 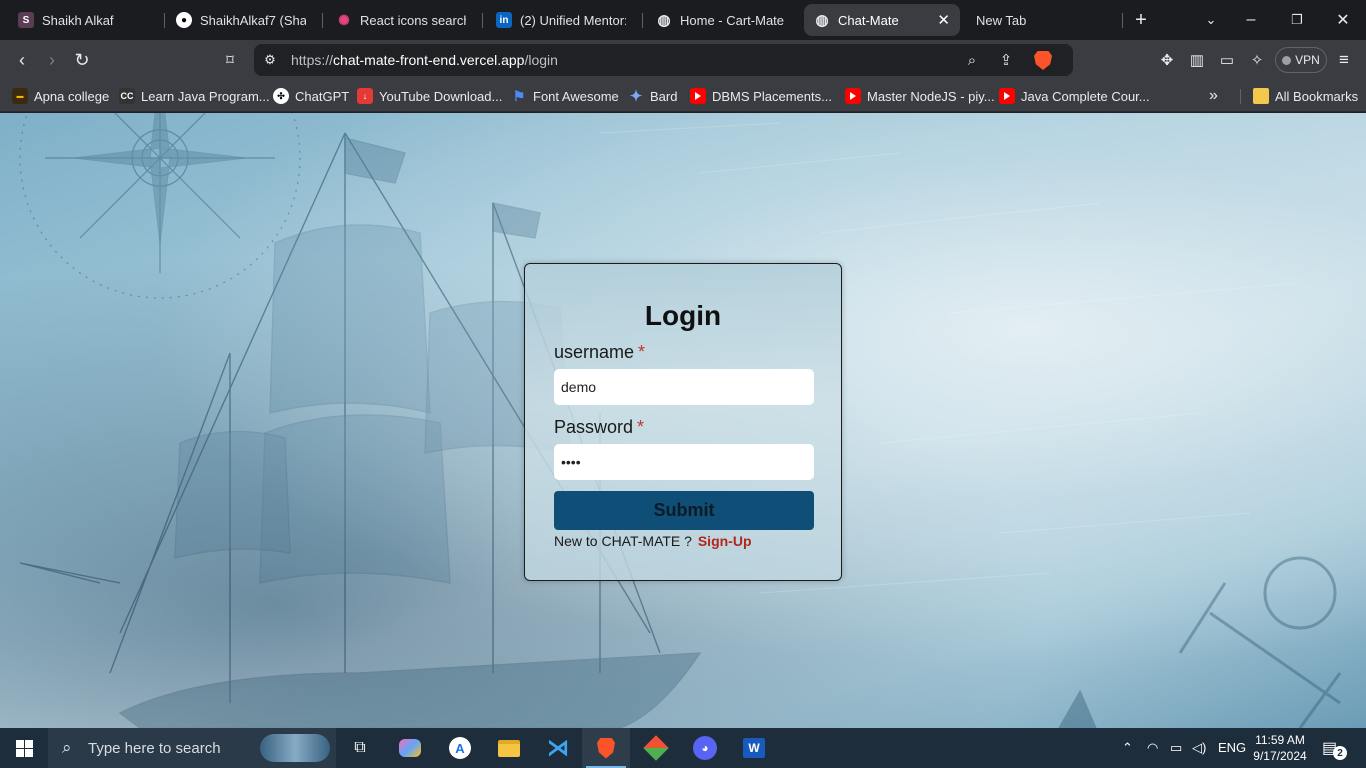 I want to click on tab-profile: S Shaikh Alkaf, so click(x=84, y=20).